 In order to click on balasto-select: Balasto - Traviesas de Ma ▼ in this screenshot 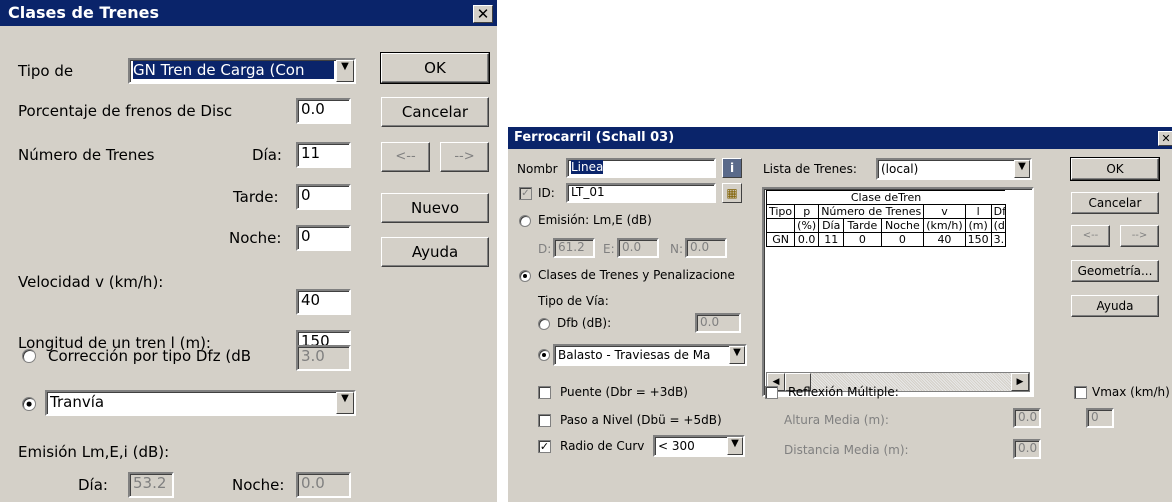, I will do `click(650, 355)`.